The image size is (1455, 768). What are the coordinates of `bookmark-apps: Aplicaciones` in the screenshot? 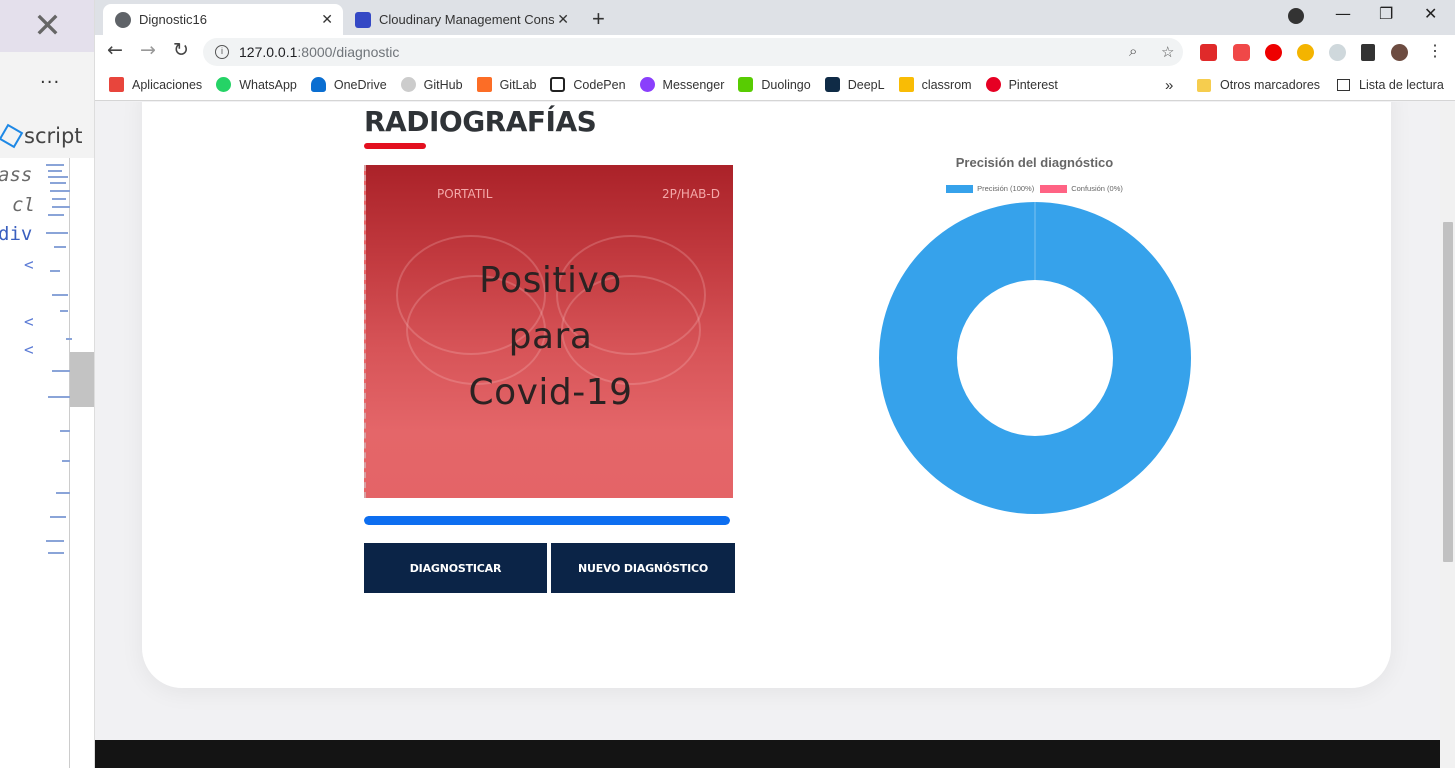 It's located at (155, 84).